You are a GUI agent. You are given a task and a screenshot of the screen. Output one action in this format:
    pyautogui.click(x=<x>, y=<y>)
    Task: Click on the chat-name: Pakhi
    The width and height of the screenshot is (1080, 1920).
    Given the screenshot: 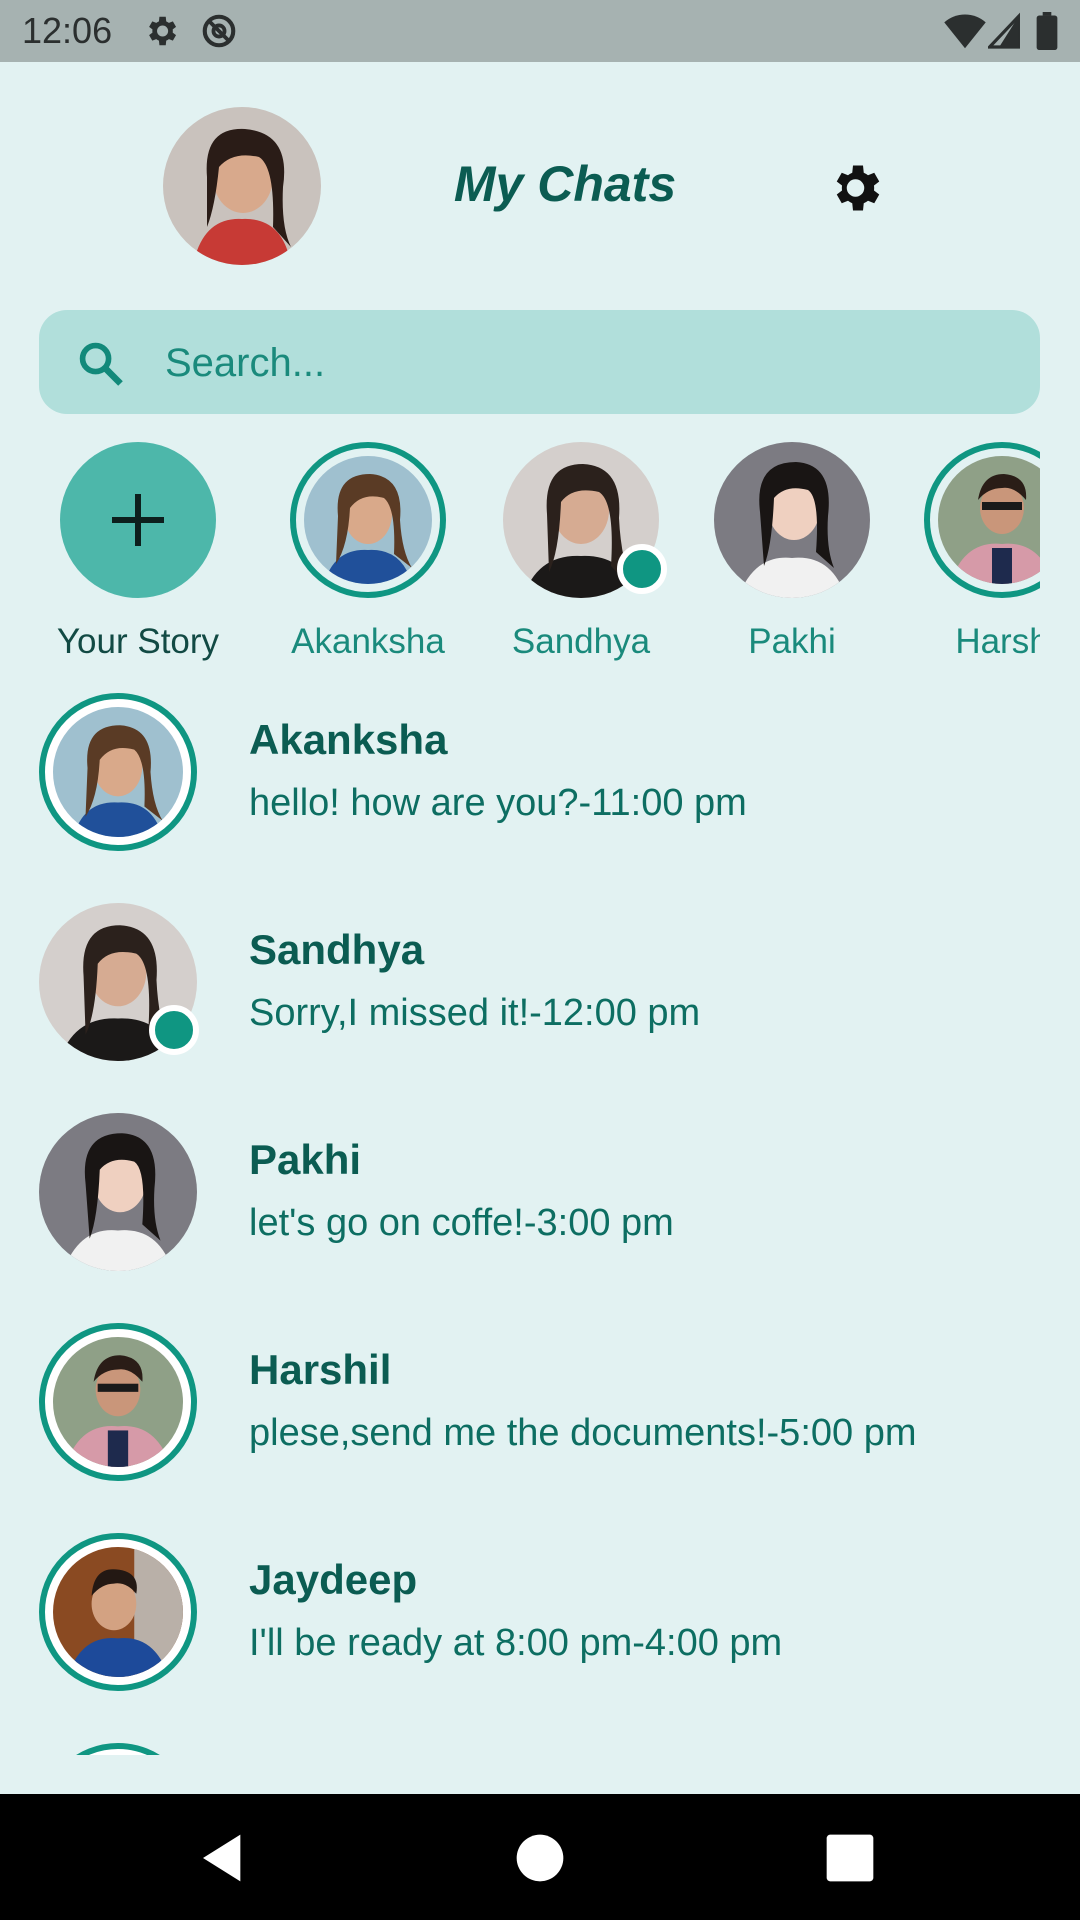 What is the action you would take?
    pyautogui.click(x=305, y=1159)
    